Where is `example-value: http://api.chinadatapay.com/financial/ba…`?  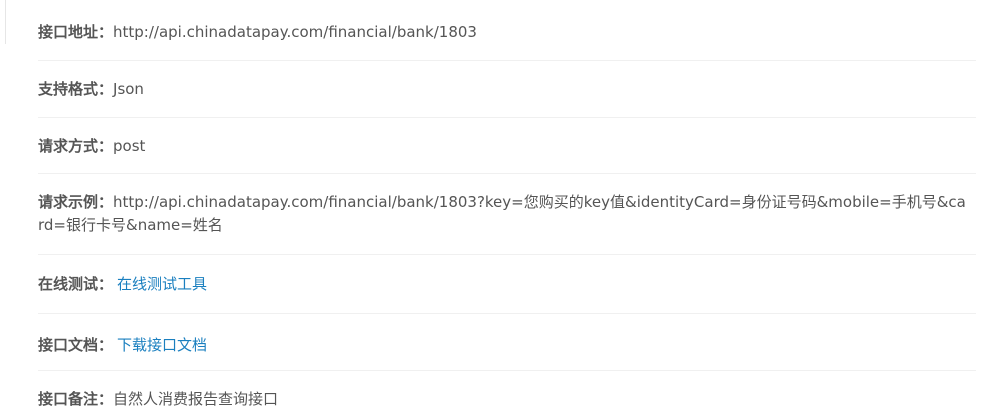 example-value: http://api.chinadatapay.com/financial/ba… is located at coordinates (502, 213).